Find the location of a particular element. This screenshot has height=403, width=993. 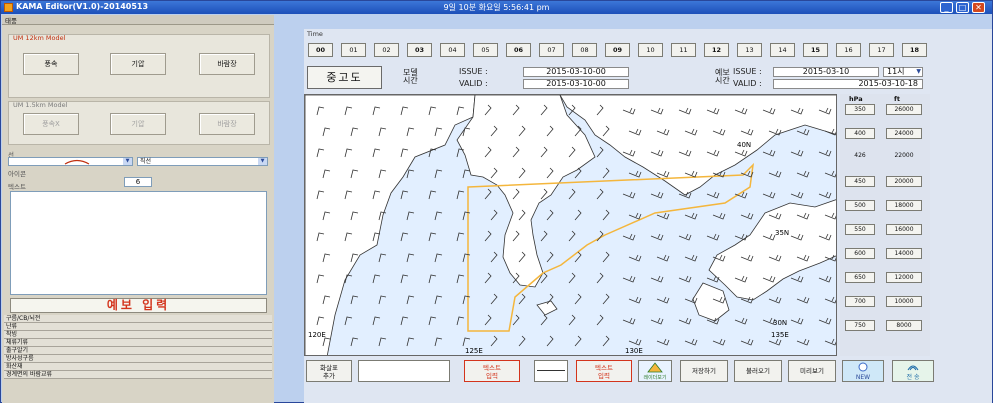

um15-title: UM 1.5km Model is located at coordinates (40, 105).